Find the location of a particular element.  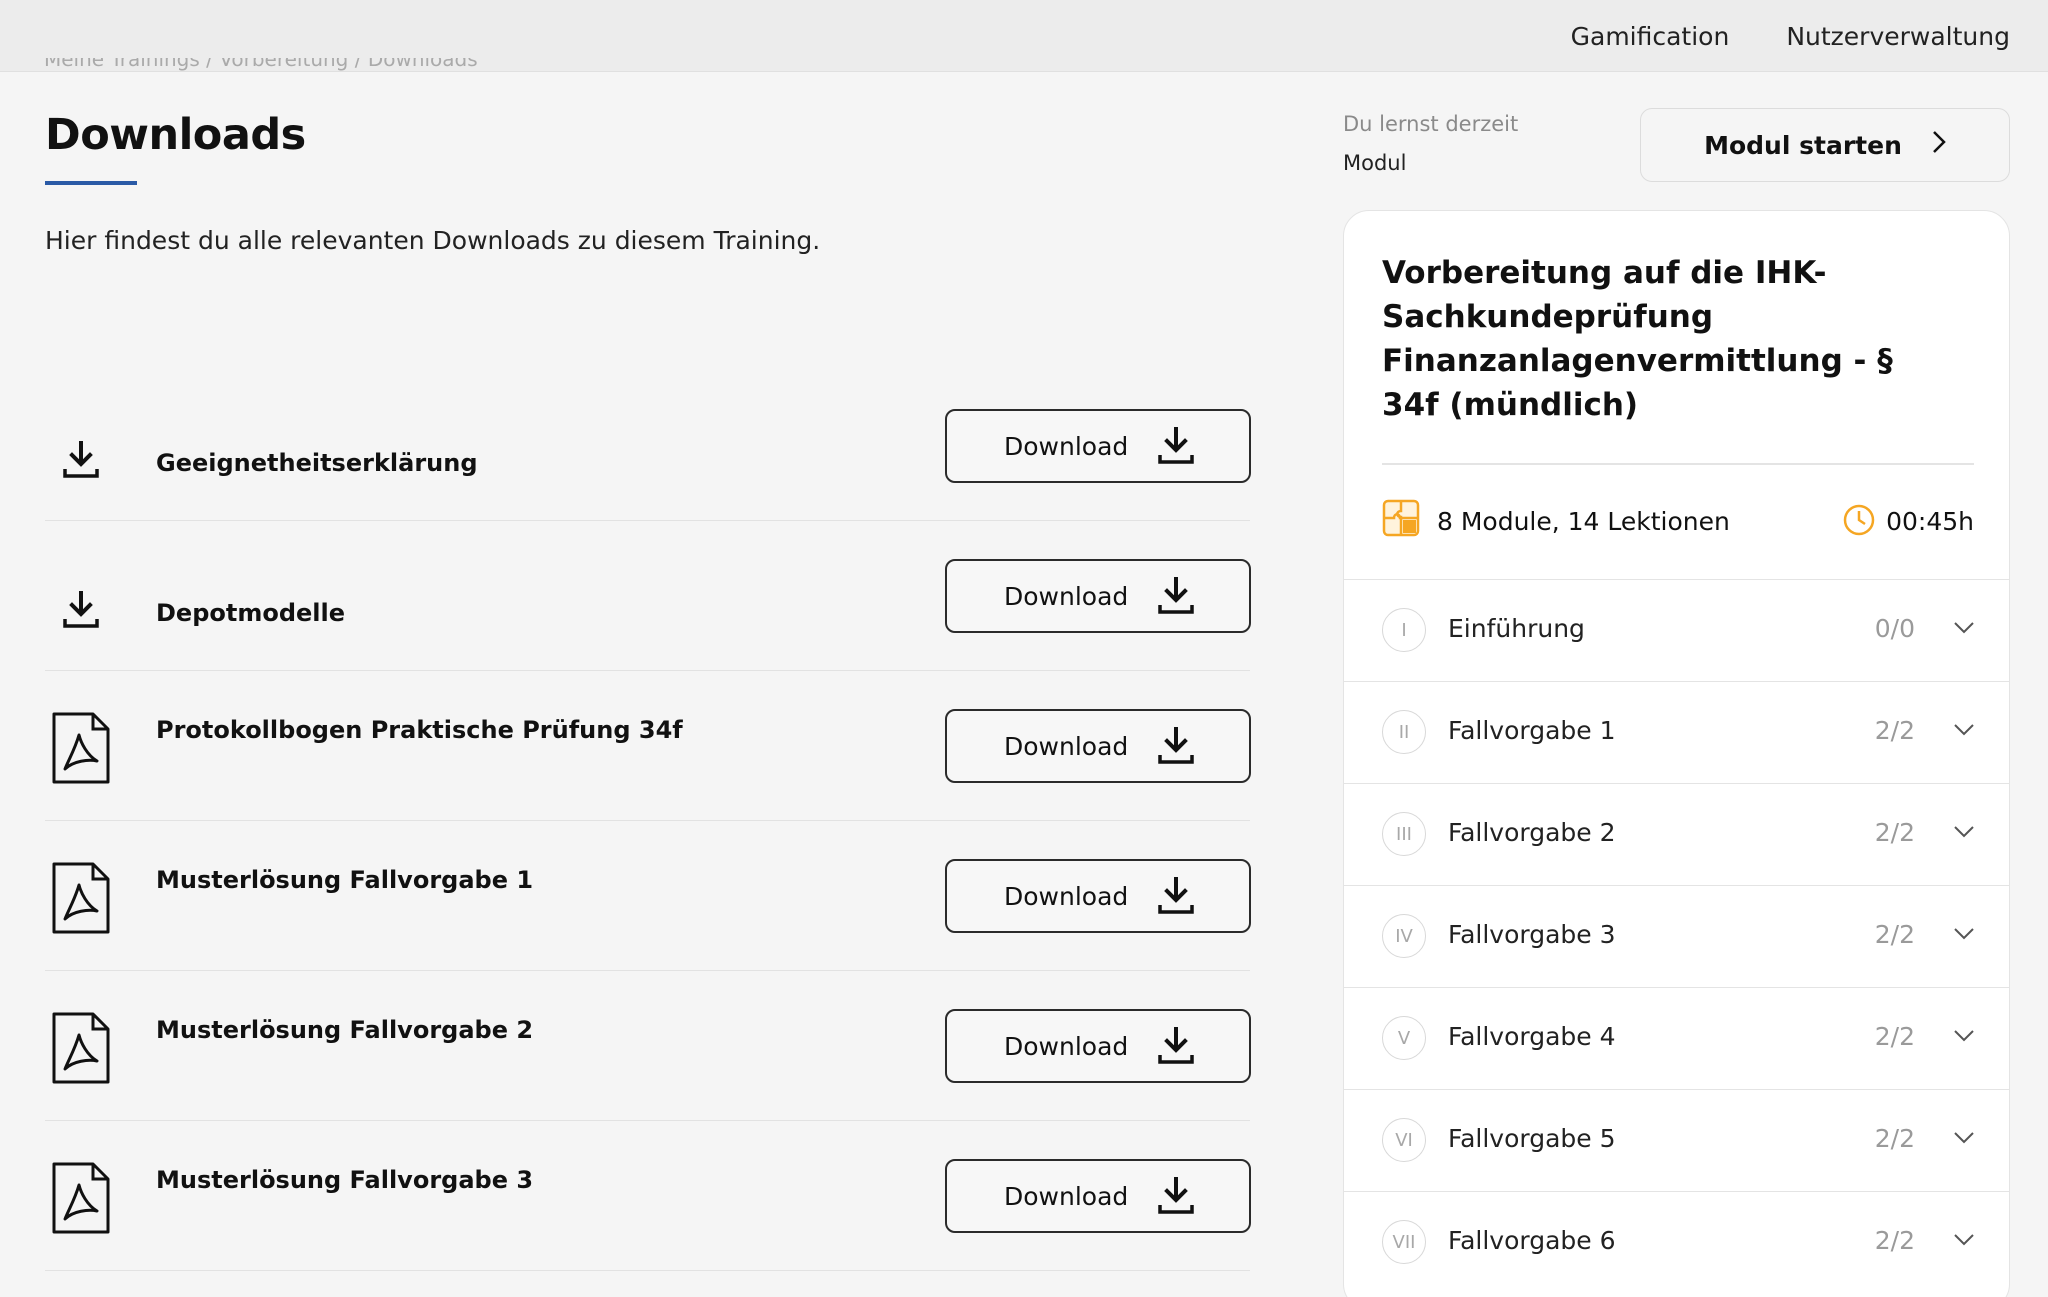

start-module-button: Modul starten is located at coordinates (1825, 145).